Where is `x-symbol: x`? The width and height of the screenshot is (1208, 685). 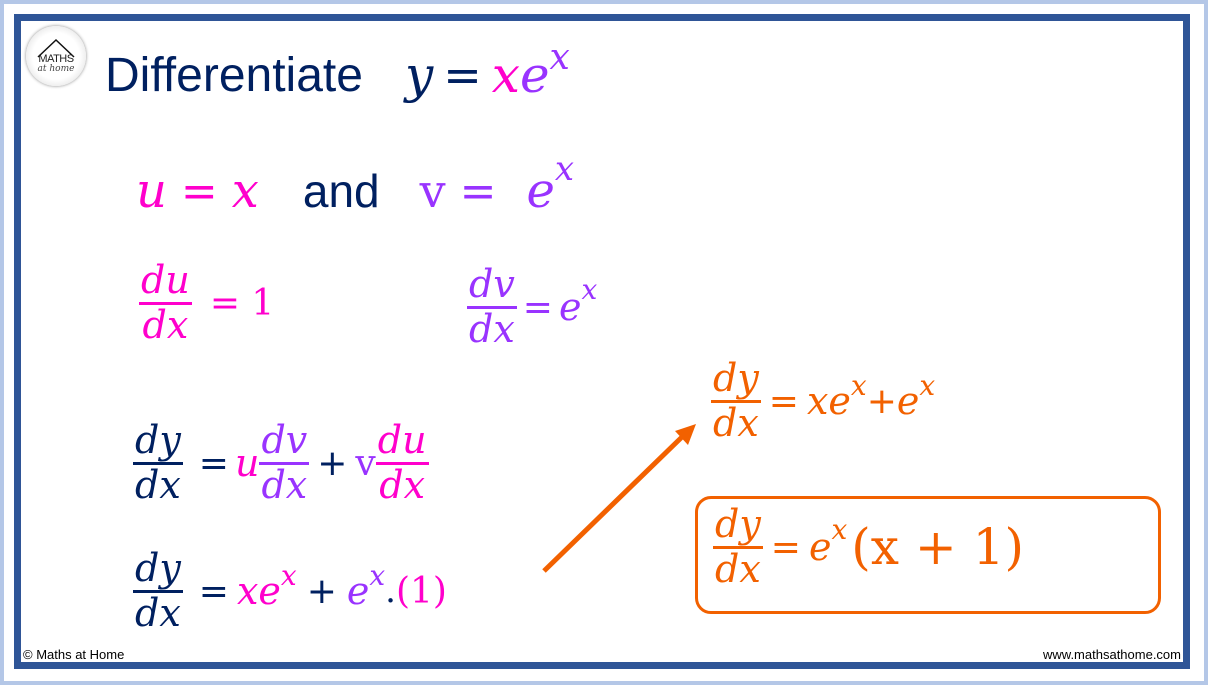
x-symbol: x is located at coordinates (817, 401).